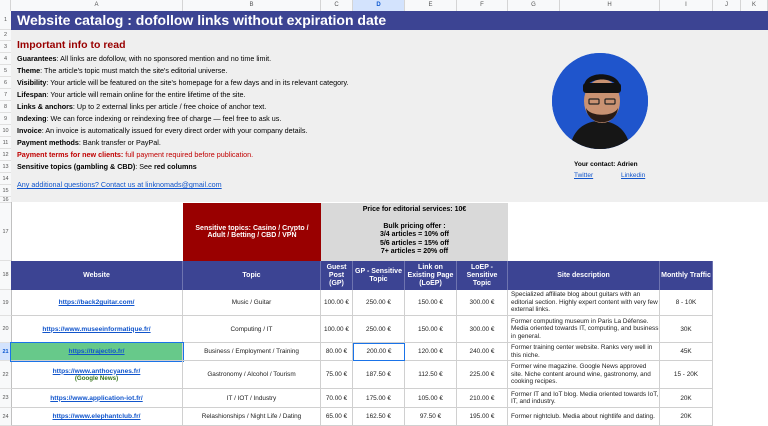  What do you see at coordinates (686, 303) in the screenshot?
I see `monthly-traffic: 8 - 10K` at bounding box center [686, 303].